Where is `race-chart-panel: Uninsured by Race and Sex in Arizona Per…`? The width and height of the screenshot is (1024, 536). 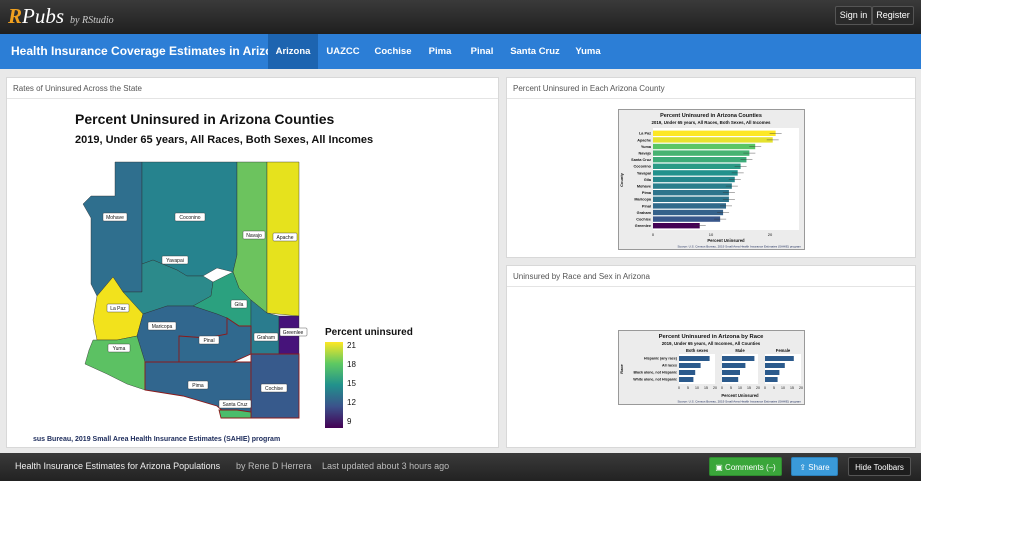 race-chart-panel: Uninsured by Race and Sex in Arizona Per… is located at coordinates (711, 356).